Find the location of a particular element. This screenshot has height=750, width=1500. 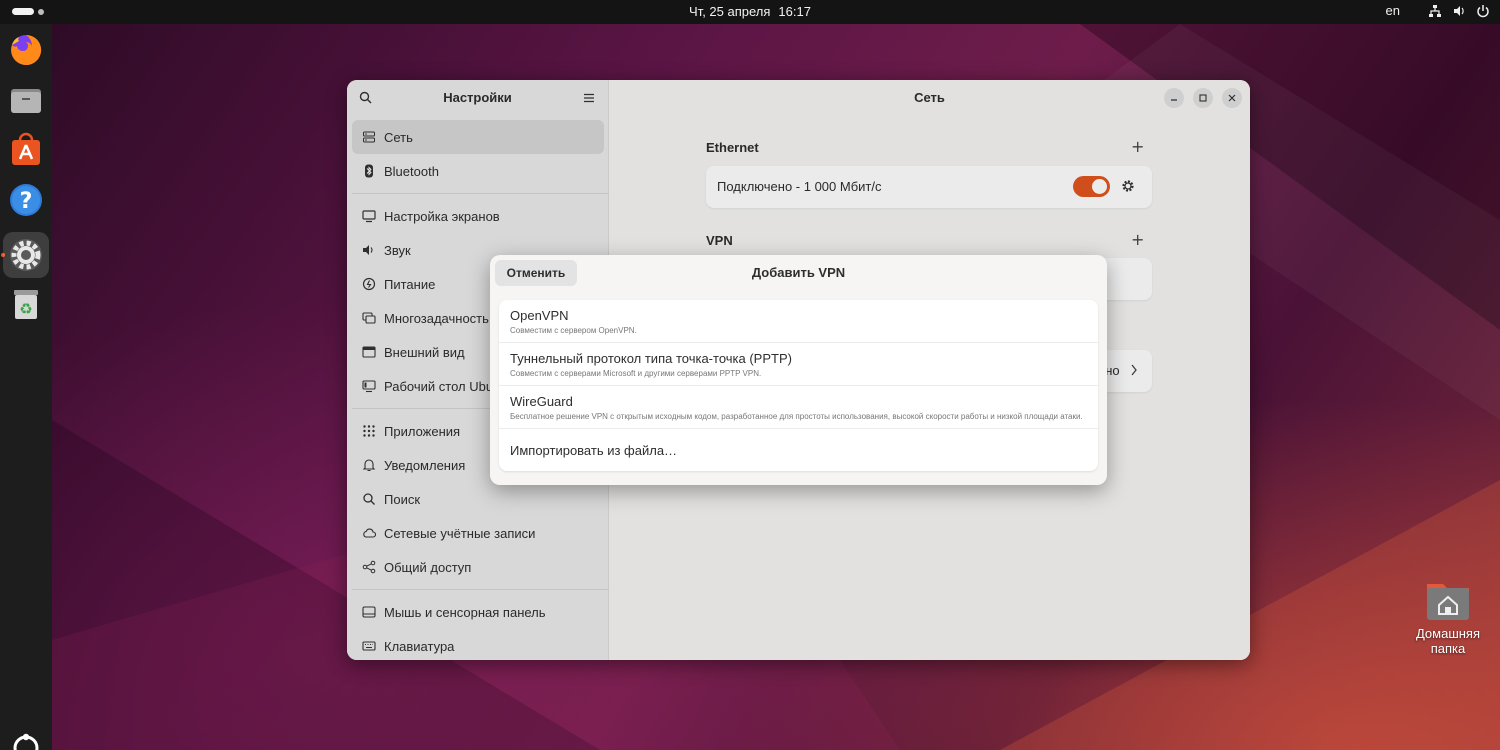

clock-time: 16:17 is located at coordinates (794, 11).